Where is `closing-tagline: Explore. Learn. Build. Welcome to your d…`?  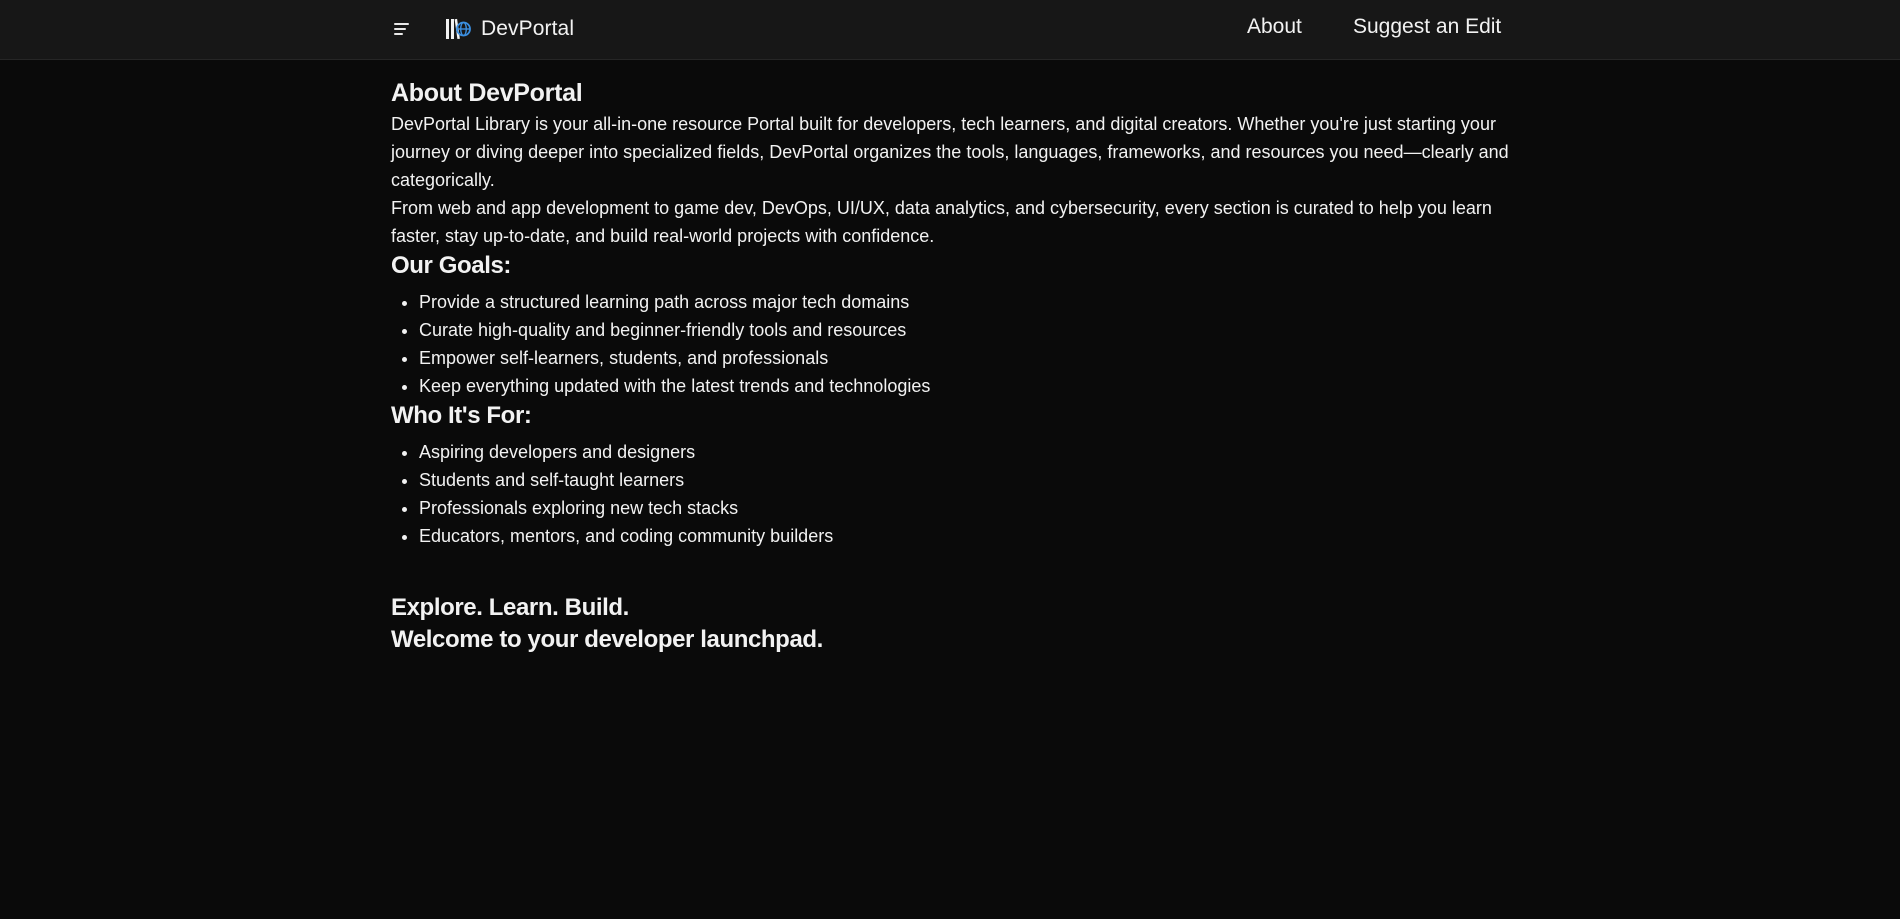 closing-tagline: Explore. Learn. Build. Welcome to your d… is located at coordinates (951, 624).